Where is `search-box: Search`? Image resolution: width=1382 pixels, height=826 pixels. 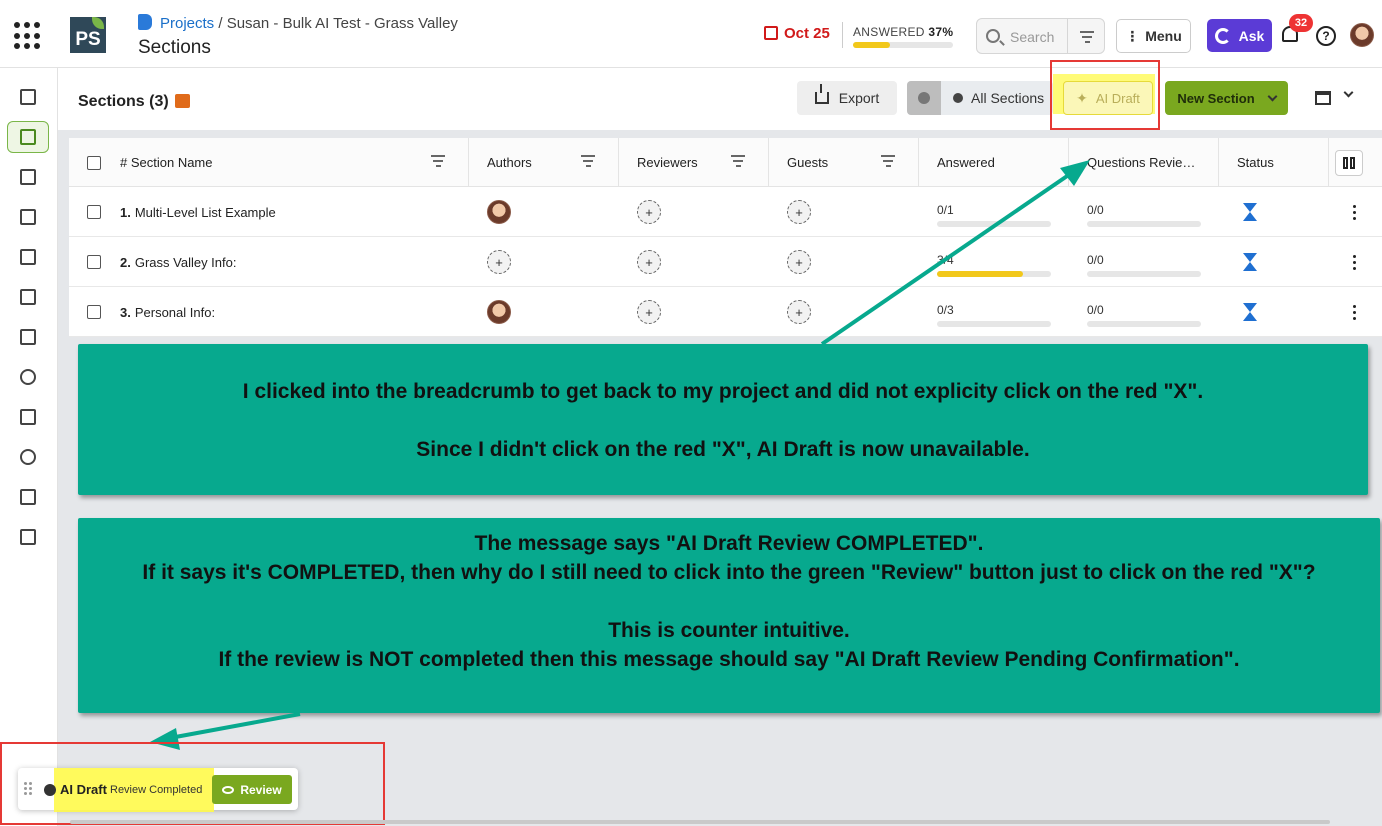
search-box: Search is located at coordinates (1040, 36).